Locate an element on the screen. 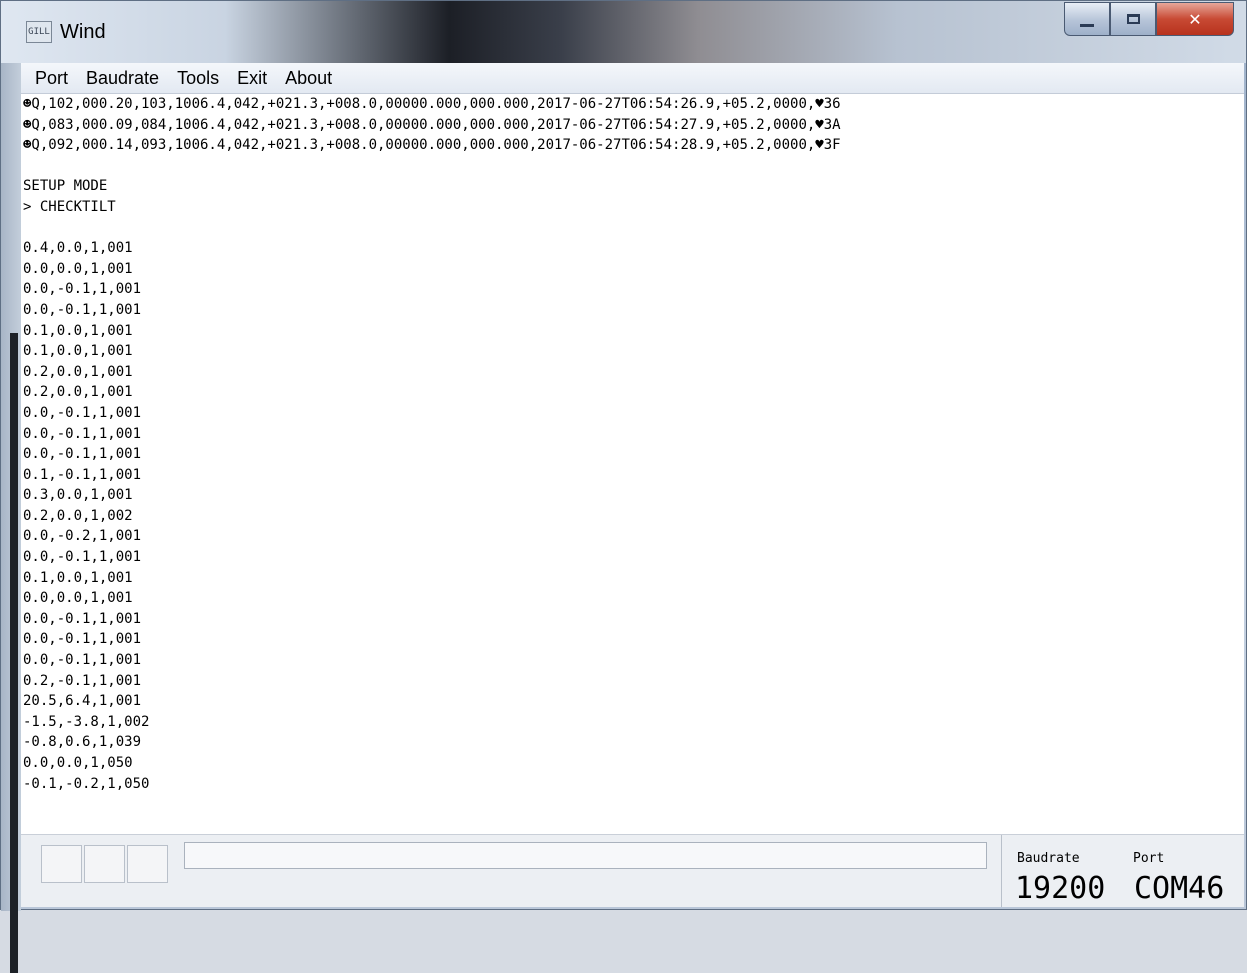 The height and width of the screenshot is (973, 1247). terminal-line: 0.2,0.0,1,002 is located at coordinates (78, 515).